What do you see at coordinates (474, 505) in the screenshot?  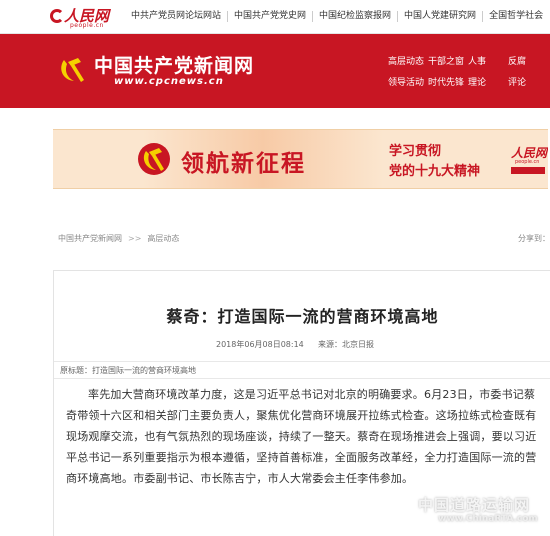 I see `watermark-line-1: 中国道路运输网` at bounding box center [474, 505].